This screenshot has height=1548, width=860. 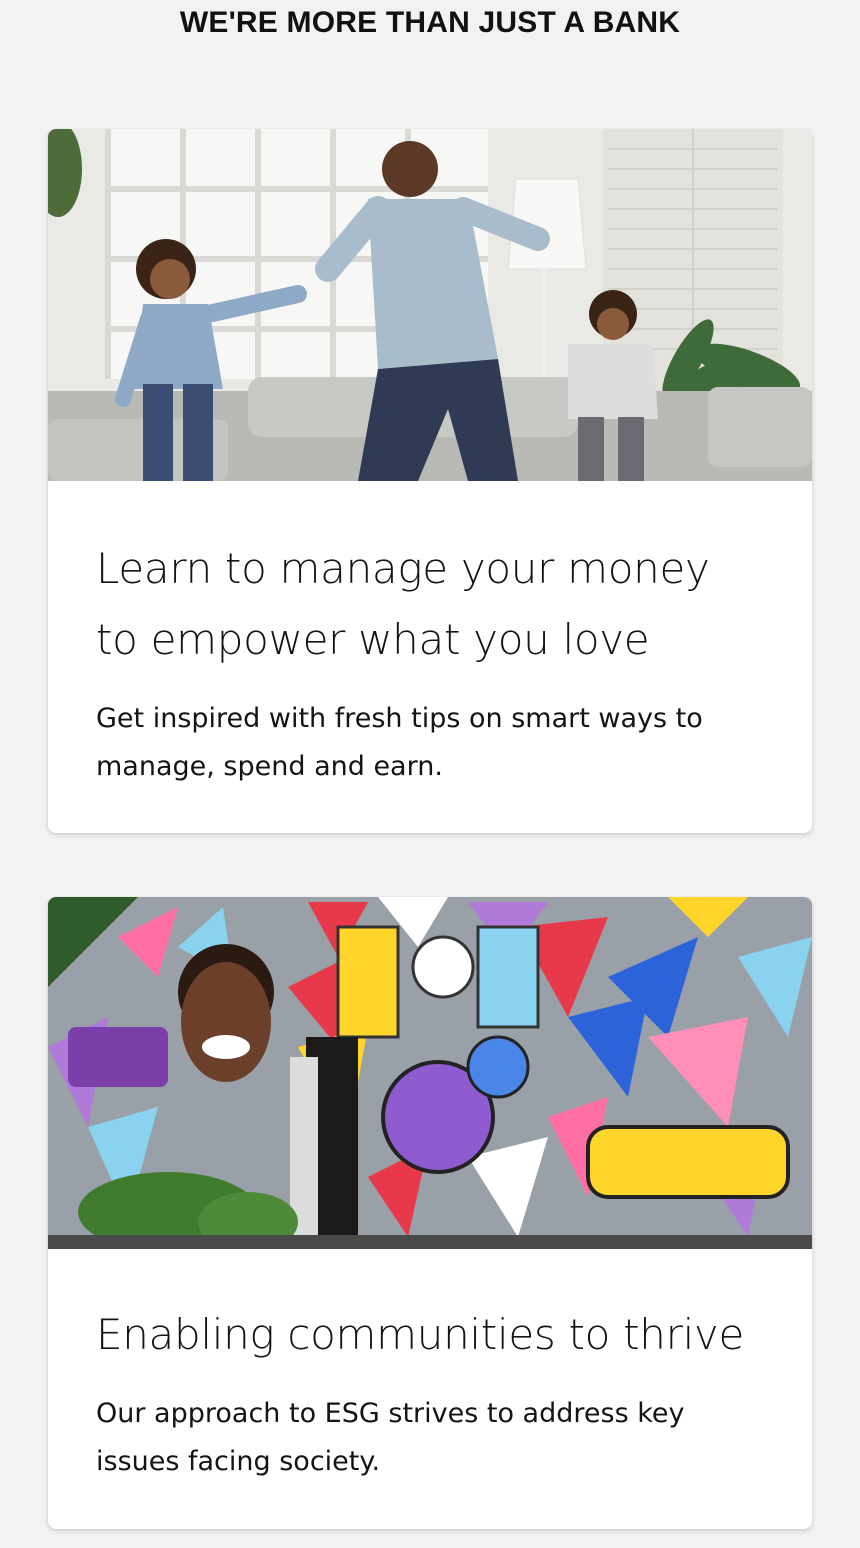 I want to click on section-title: WE'RE MORE THAN JUST A BANK, so click(x=430, y=22).